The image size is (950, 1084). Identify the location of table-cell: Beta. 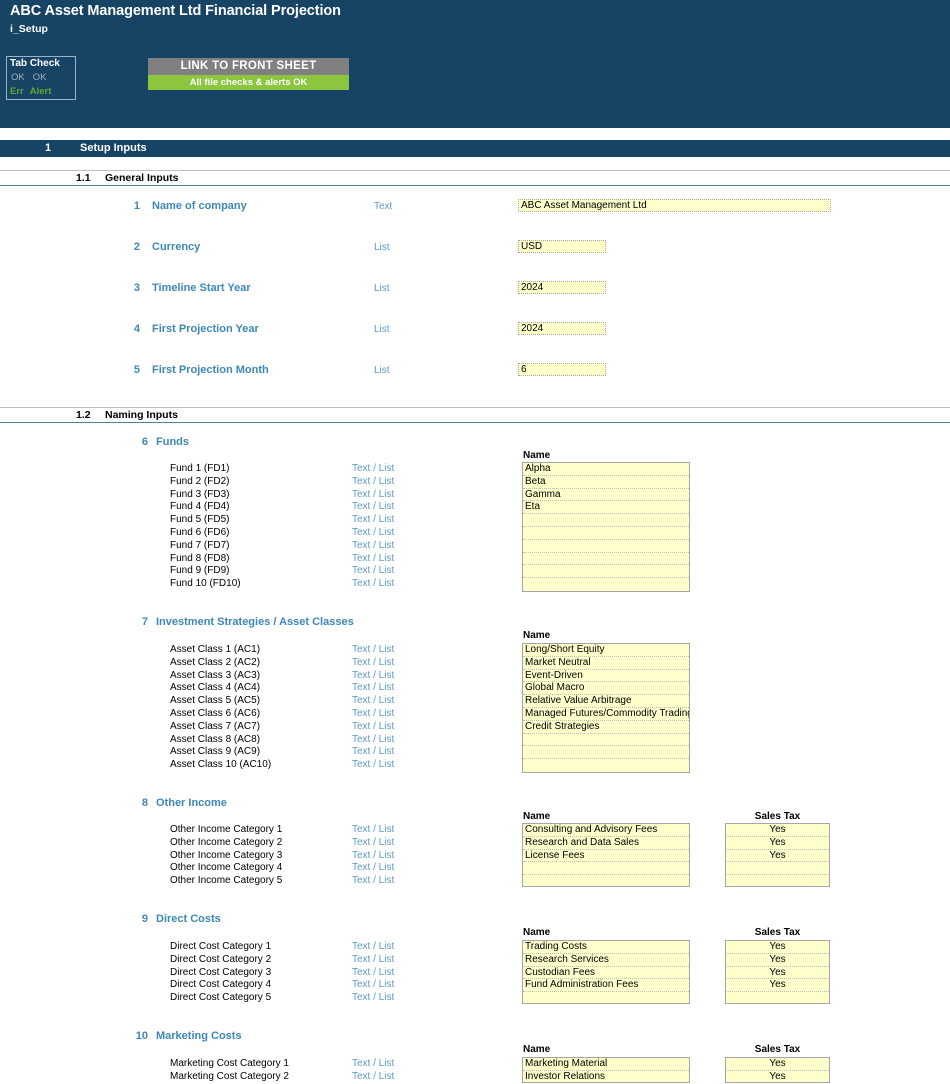
(606, 482).